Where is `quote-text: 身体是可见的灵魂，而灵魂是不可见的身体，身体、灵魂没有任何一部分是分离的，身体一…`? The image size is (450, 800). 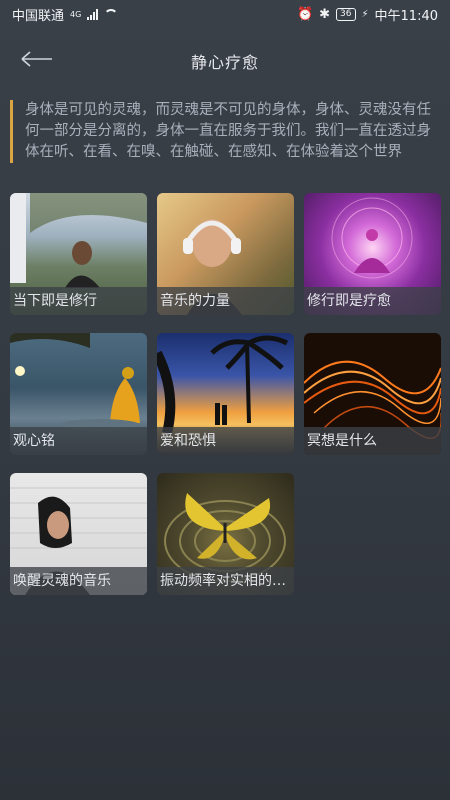 quote-text: 身体是可见的灵魂，而灵魂是不可见的身体，身体、灵魂没有任何一部分是分离的，身体一… is located at coordinates (226, 131).